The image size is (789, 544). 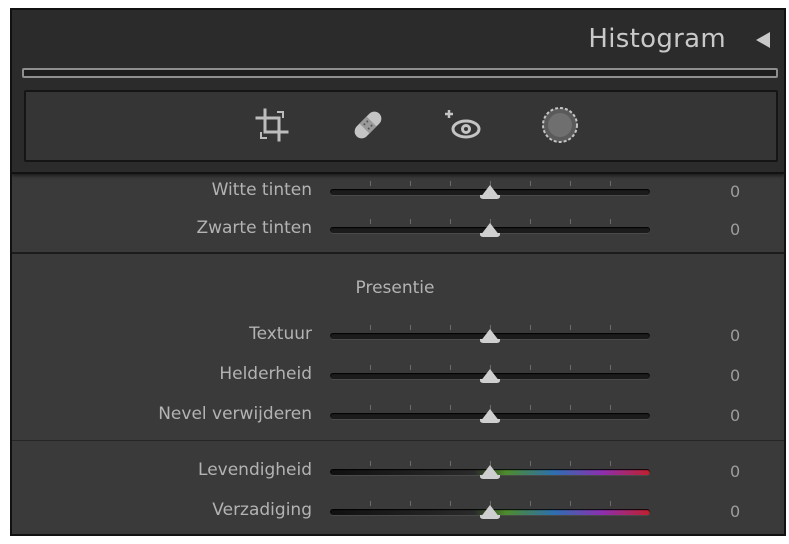 What do you see at coordinates (262, 510) in the screenshot?
I see `slider-label: Verzadiging` at bounding box center [262, 510].